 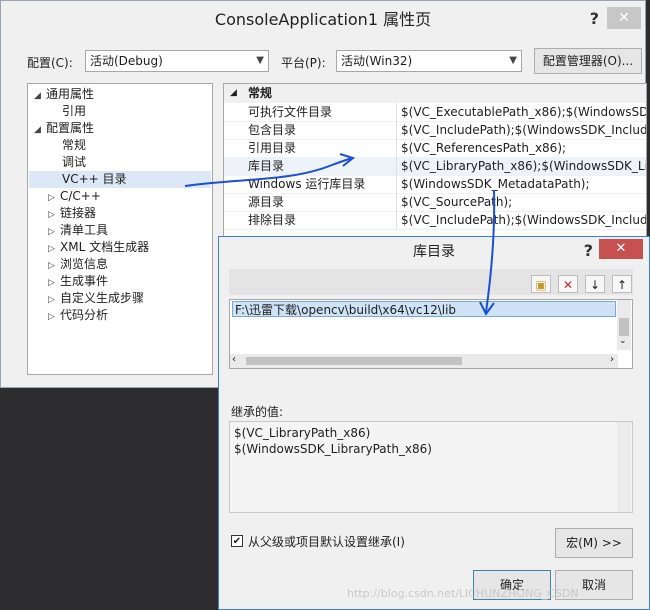 I want to click on window-title: ConsoleApplication1 属性页, so click(x=323, y=20).